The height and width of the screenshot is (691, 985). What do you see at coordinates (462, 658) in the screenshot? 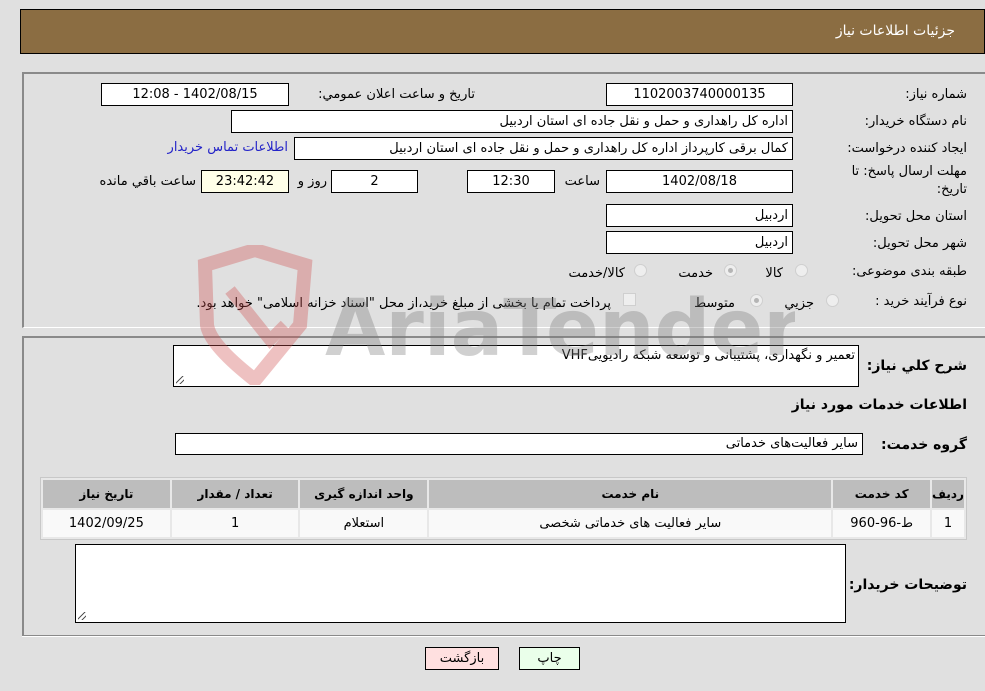
I see `back-button: بازگشت` at bounding box center [462, 658].